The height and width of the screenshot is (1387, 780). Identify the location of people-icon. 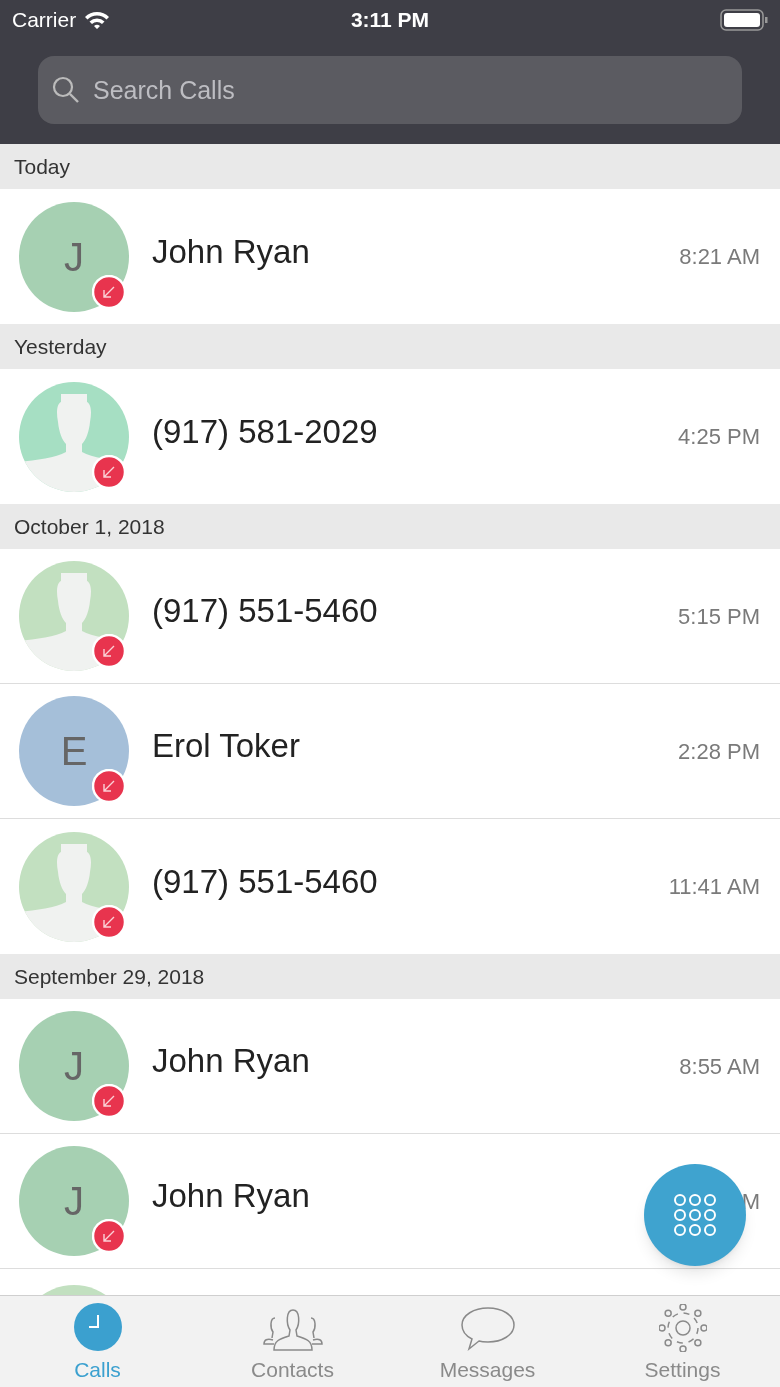
(292, 1329).